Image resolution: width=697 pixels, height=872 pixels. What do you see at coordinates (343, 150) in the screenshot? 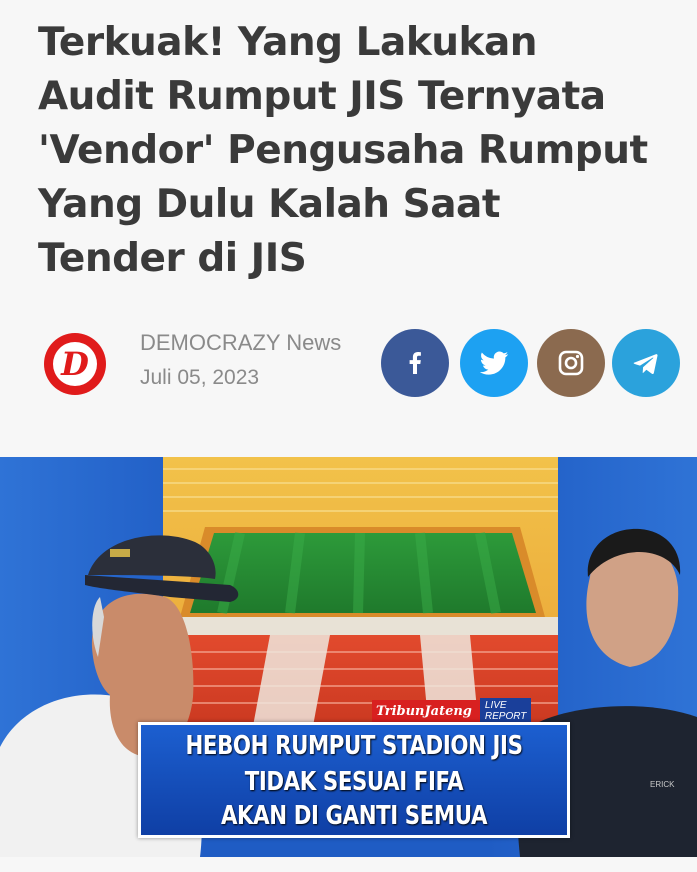
I see `headline-line: 'Vendor' Pengusaha Rumput` at bounding box center [343, 150].